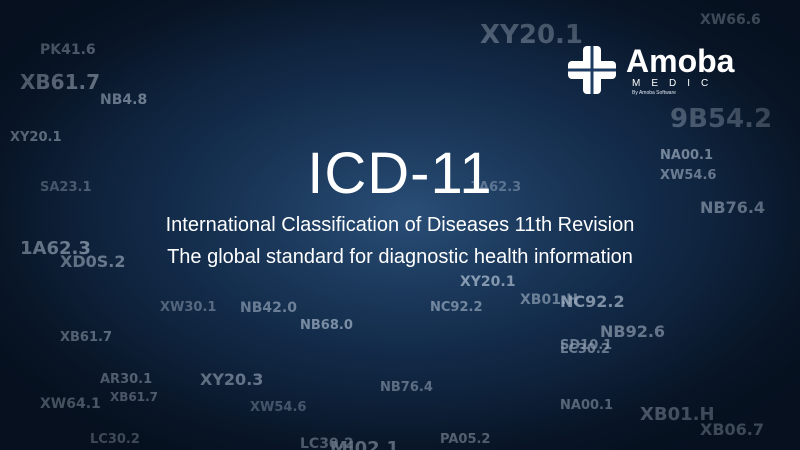 The image size is (800, 450). What do you see at coordinates (680, 61) in the screenshot?
I see `logo-name: Amoba` at bounding box center [680, 61].